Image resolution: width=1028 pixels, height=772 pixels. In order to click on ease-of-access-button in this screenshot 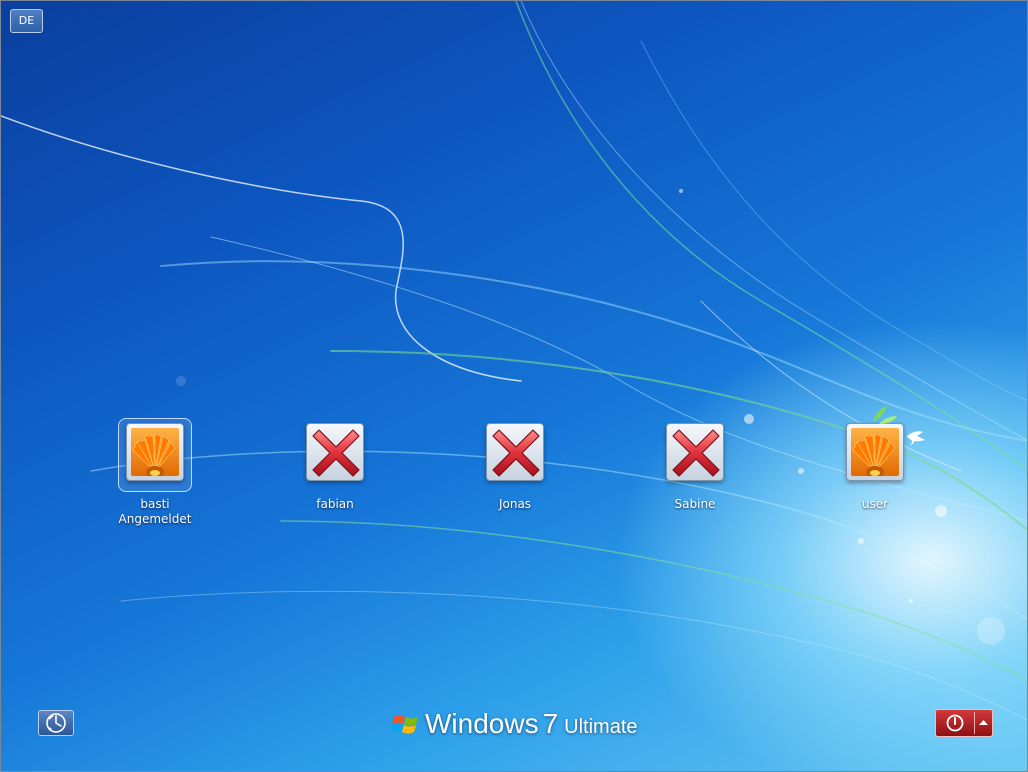, I will do `click(56, 723)`.